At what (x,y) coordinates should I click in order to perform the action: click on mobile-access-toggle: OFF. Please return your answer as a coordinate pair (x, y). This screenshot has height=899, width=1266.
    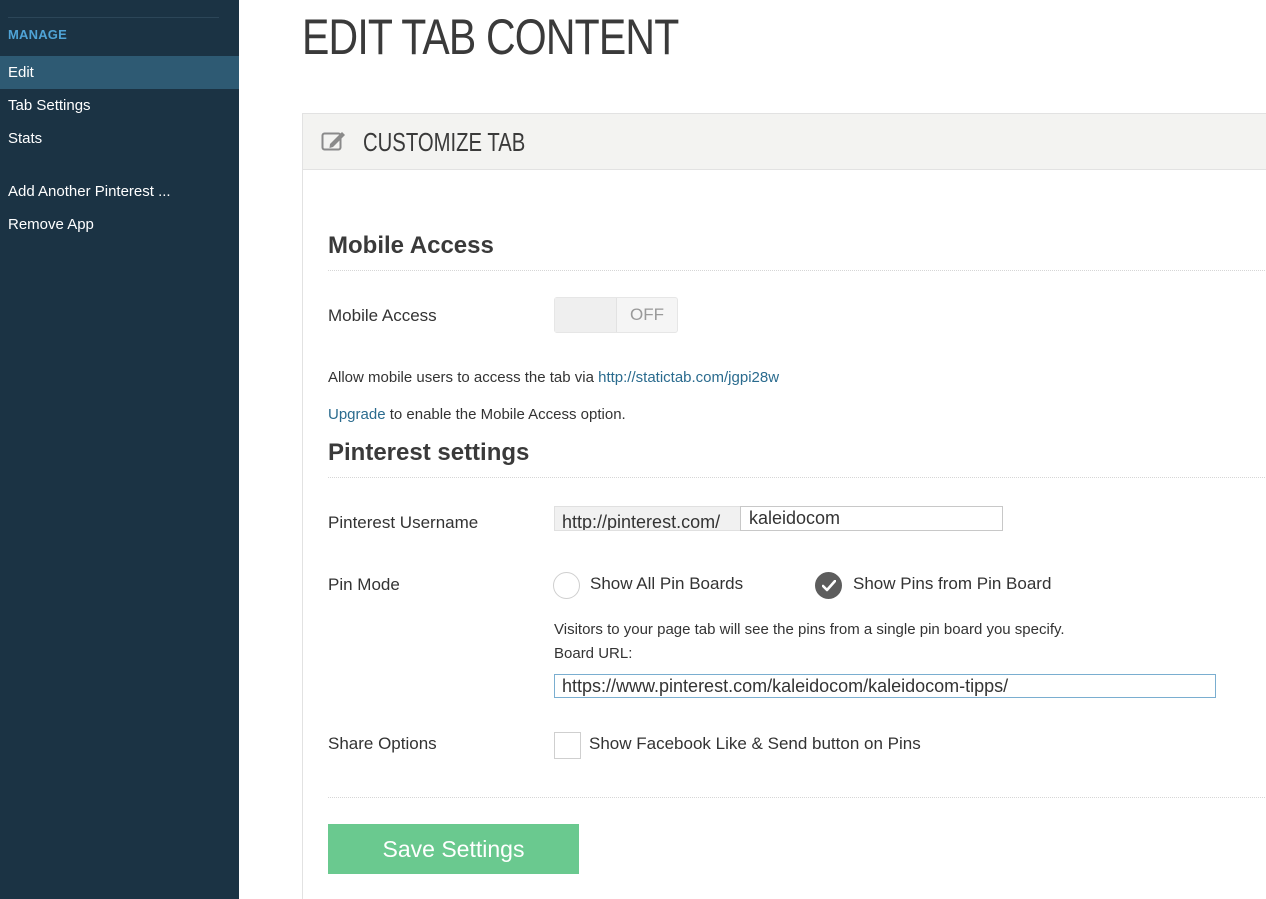
    Looking at the image, I should click on (616, 315).